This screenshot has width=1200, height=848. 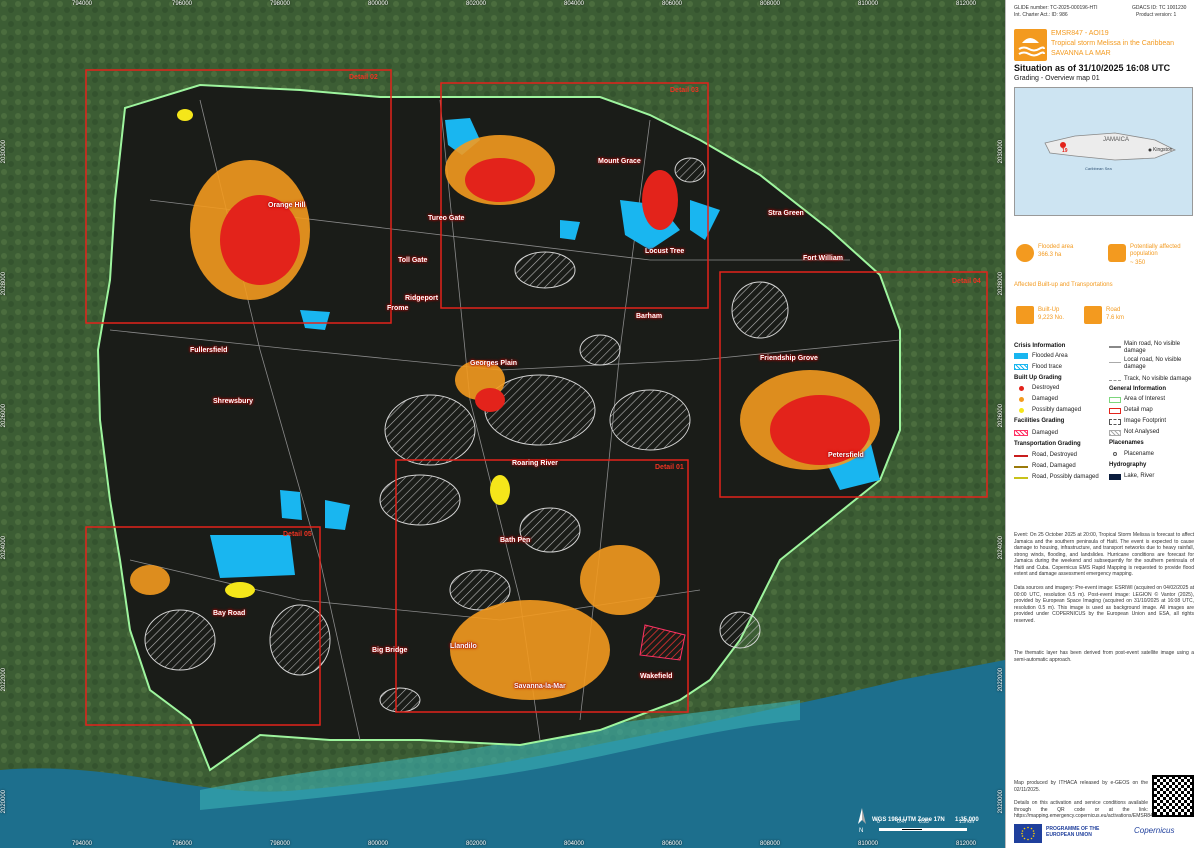 What do you see at coordinates (868, 4) in the screenshot?
I see `coord-label: 810000` at bounding box center [868, 4].